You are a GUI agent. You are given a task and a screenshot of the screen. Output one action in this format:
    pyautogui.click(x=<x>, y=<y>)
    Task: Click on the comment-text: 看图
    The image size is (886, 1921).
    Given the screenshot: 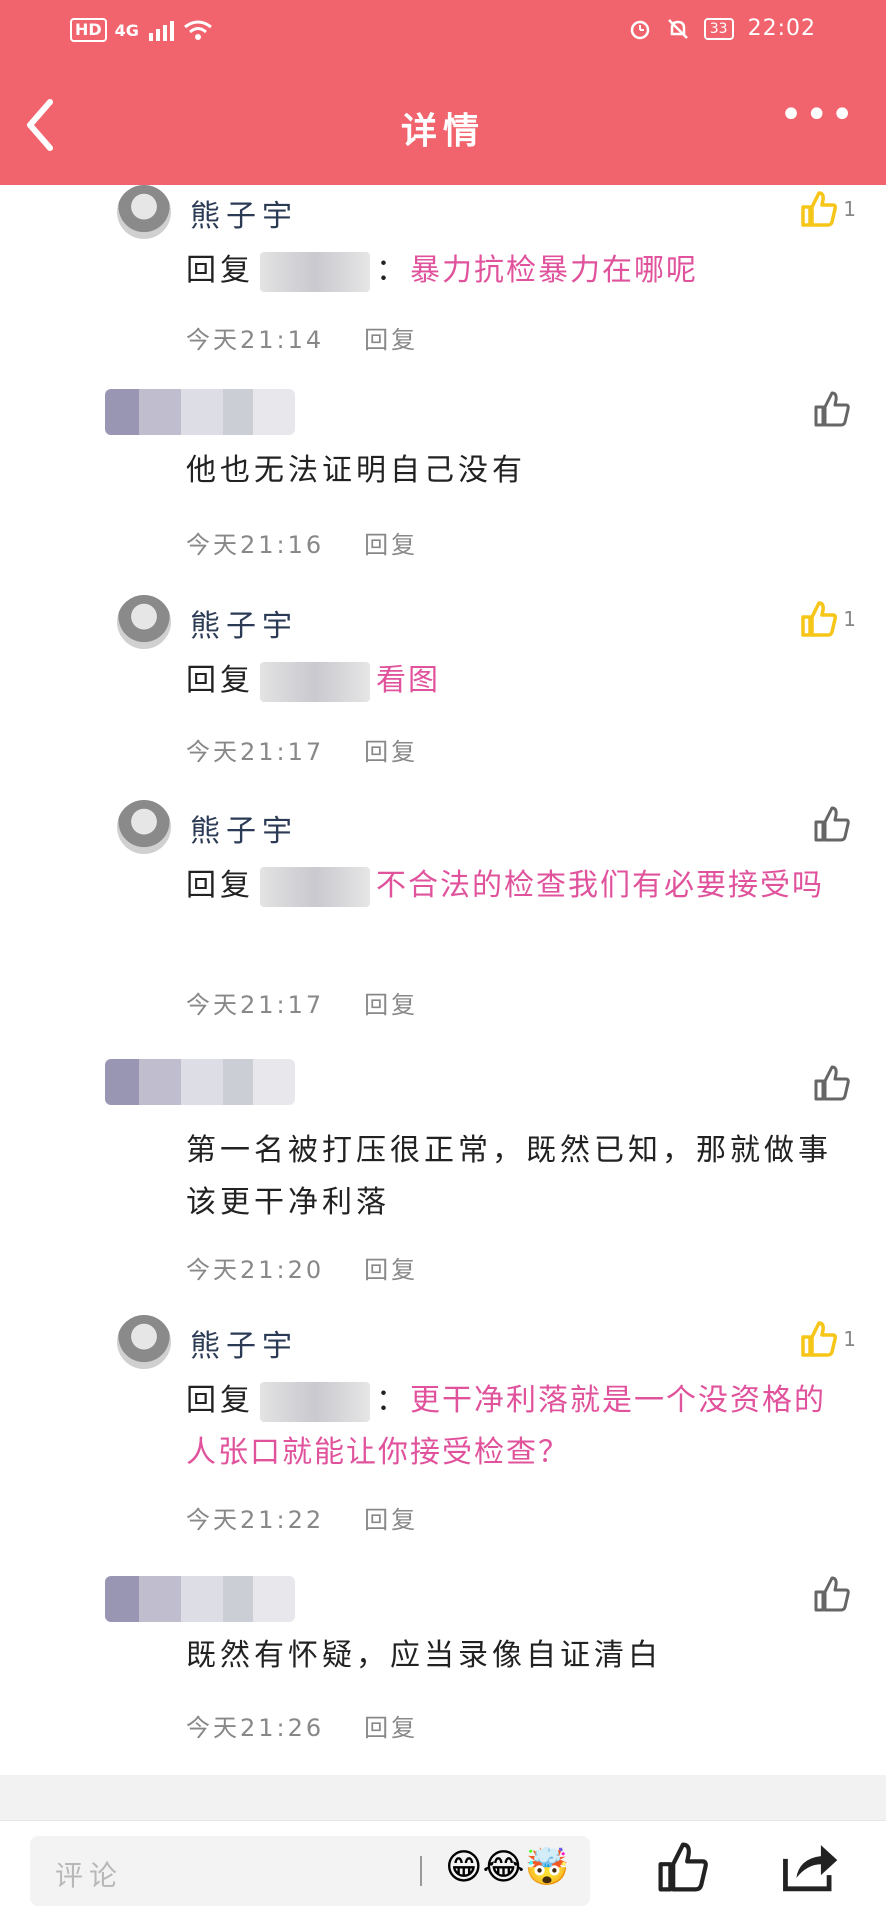 What is the action you would take?
    pyautogui.click(x=408, y=680)
    